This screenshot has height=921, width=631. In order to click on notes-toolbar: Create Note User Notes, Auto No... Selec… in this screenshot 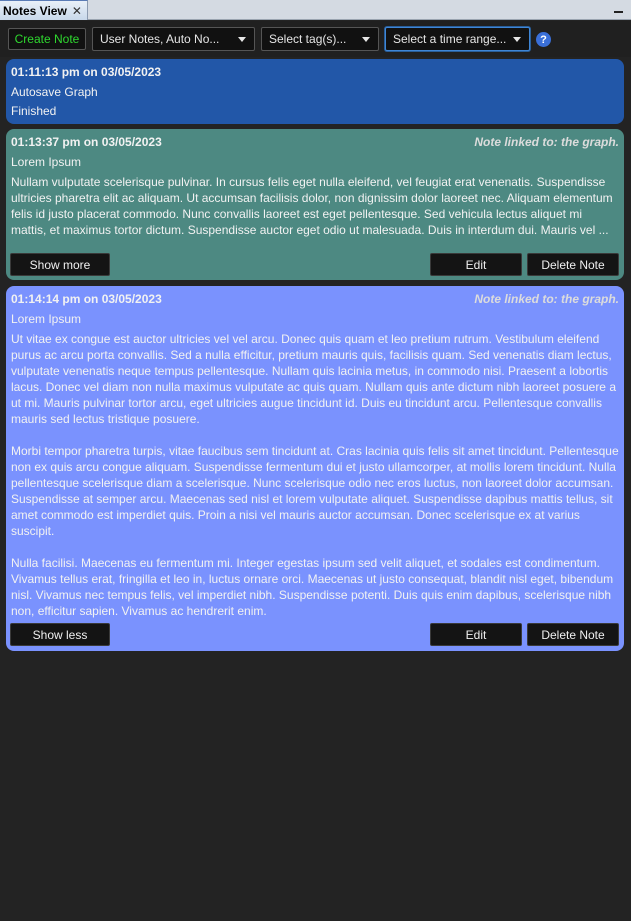, I will do `click(315, 39)`.